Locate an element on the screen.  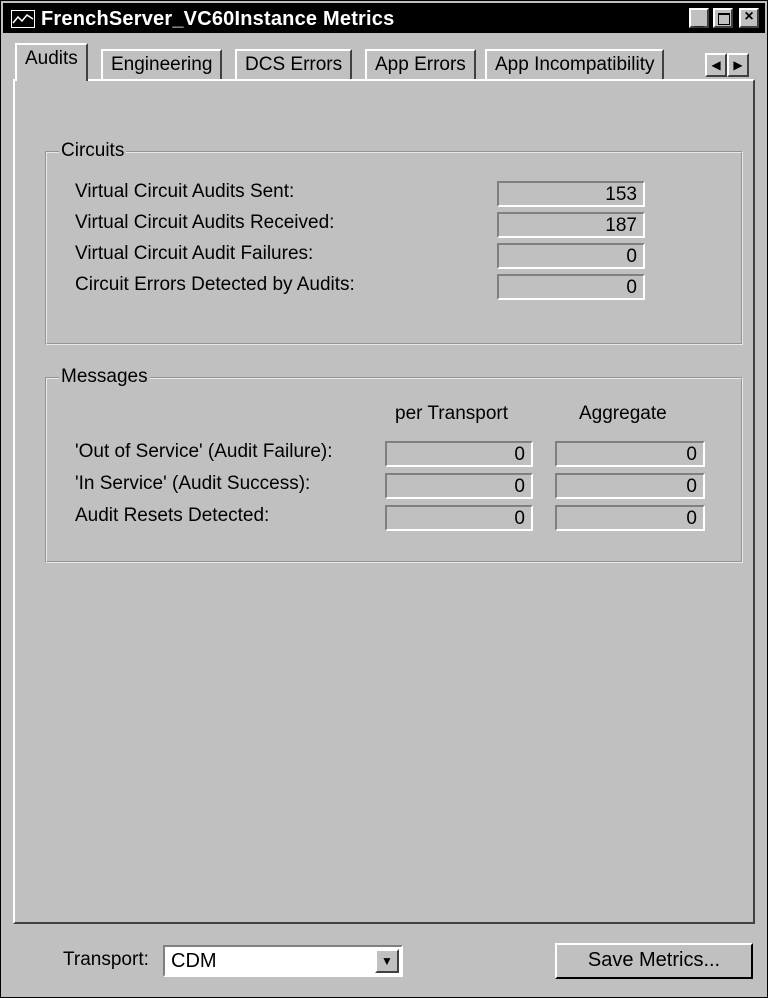
minimize-icon: _ is located at coordinates (699, 20).